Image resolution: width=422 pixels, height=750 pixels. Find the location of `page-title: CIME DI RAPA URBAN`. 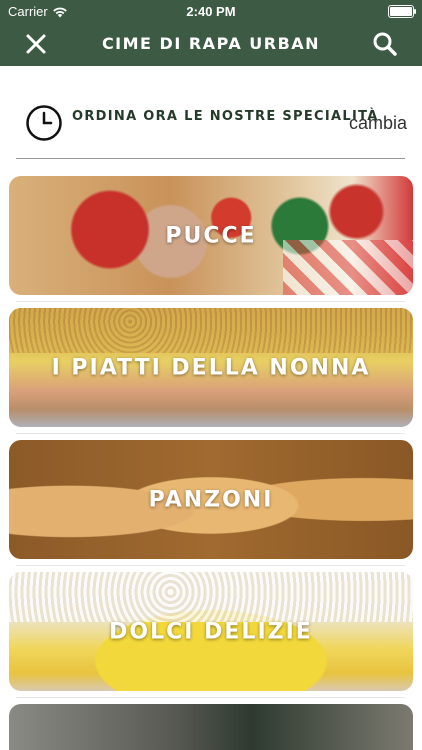

page-title: CIME DI RAPA URBAN is located at coordinates (211, 43).